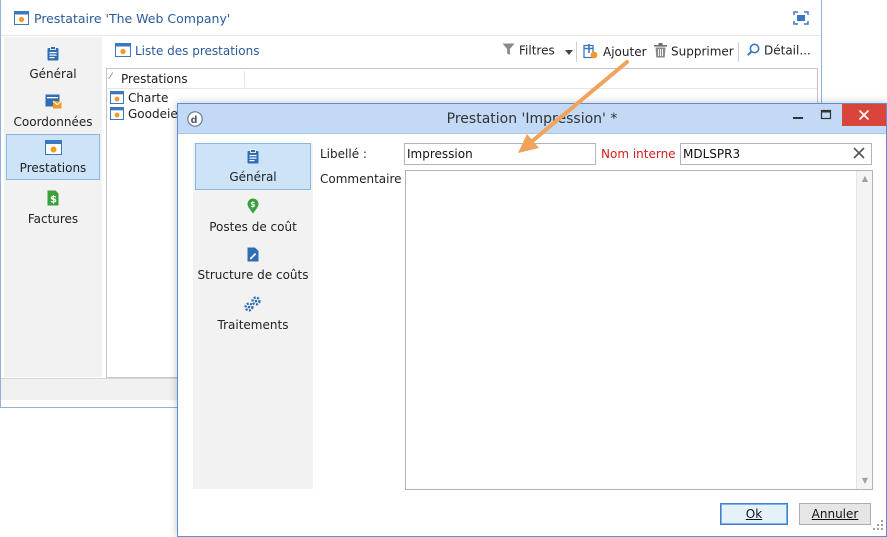 The height and width of the screenshot is (537, 887). Describe the element at coordinates (500, 154) in the screenshot. I see `libelle-input` at that location.